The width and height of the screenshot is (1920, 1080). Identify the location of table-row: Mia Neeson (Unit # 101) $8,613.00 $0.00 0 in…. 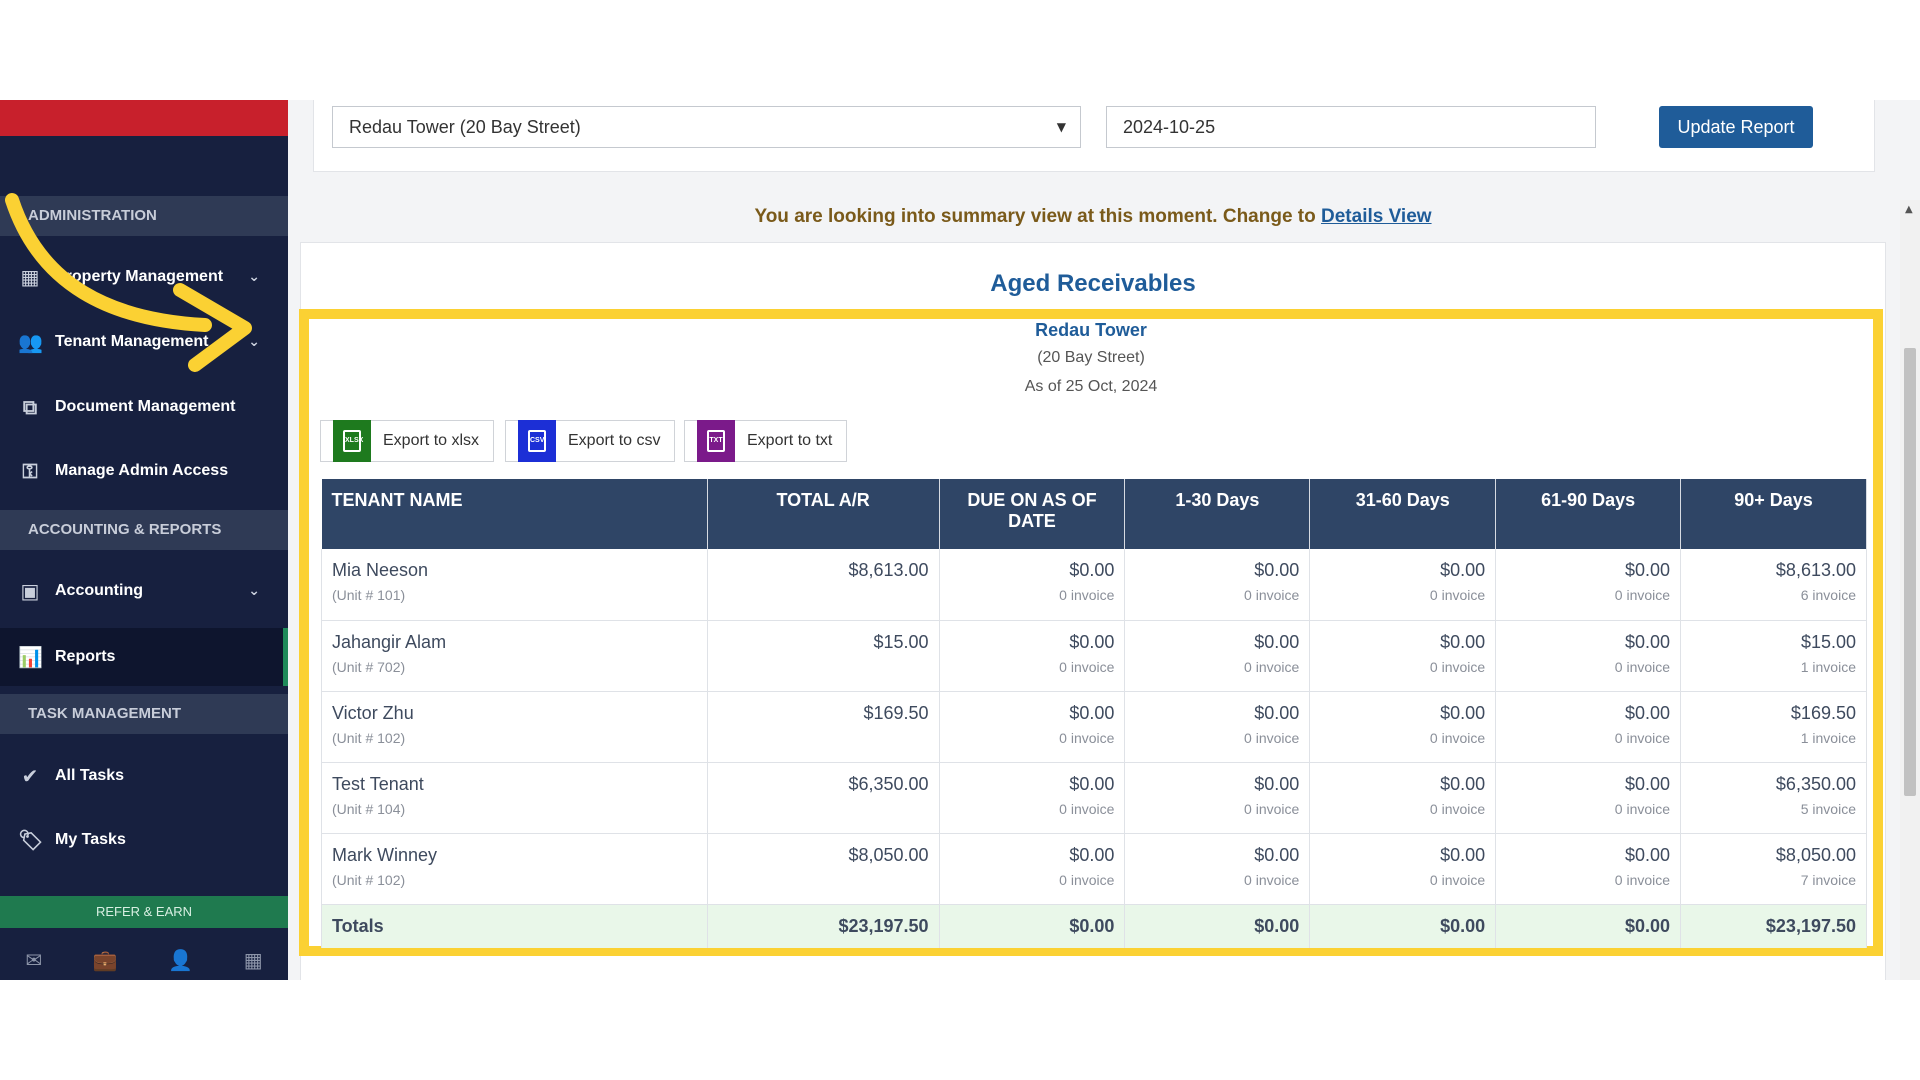
(1094, 585).